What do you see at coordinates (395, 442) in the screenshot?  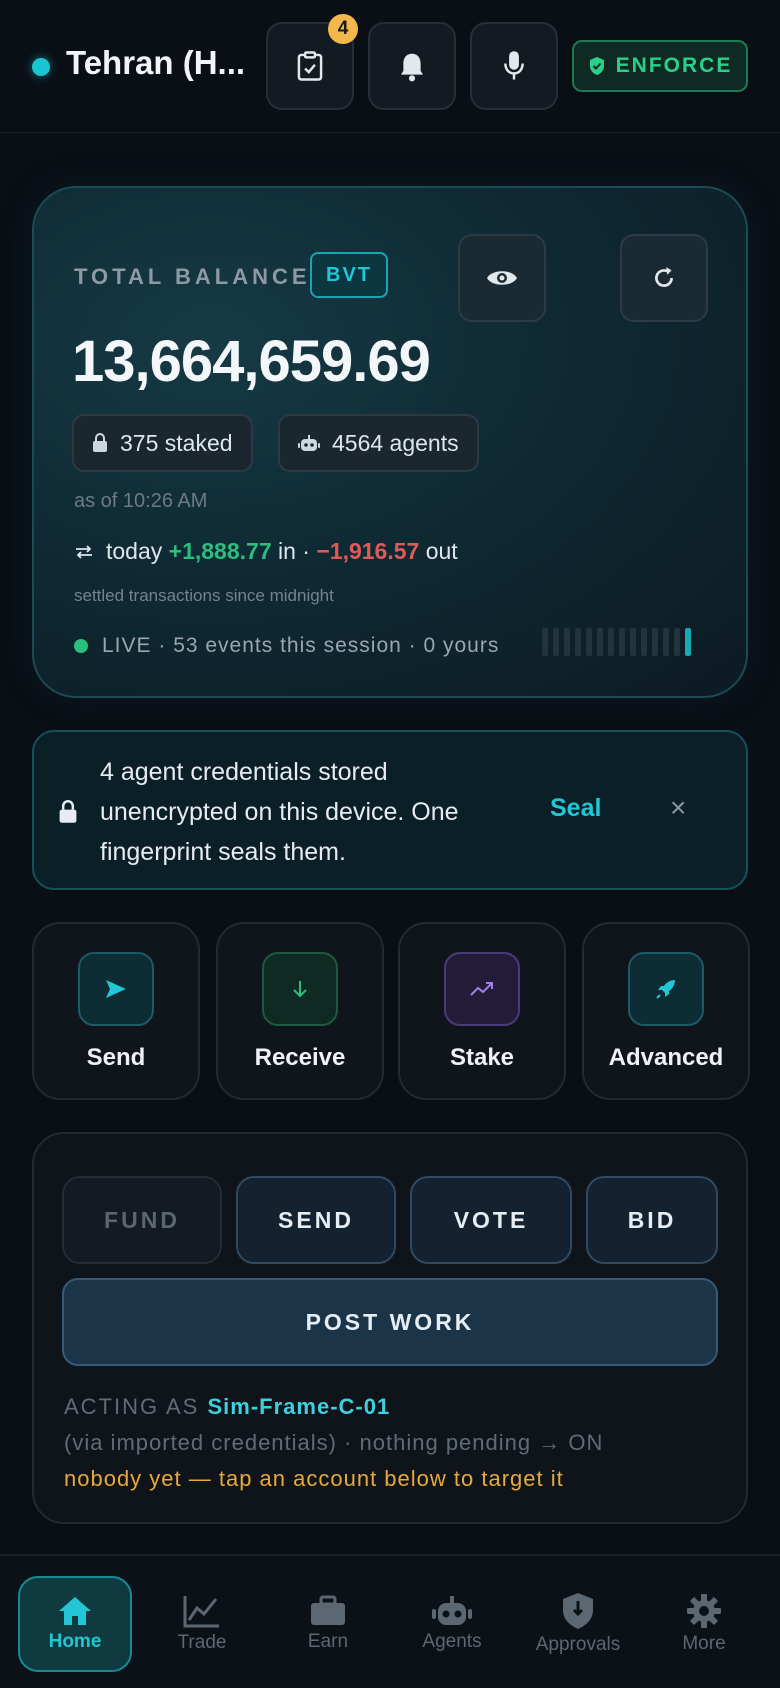 I see `agents-text: 4564 agents` at bounding box center [395, 442].